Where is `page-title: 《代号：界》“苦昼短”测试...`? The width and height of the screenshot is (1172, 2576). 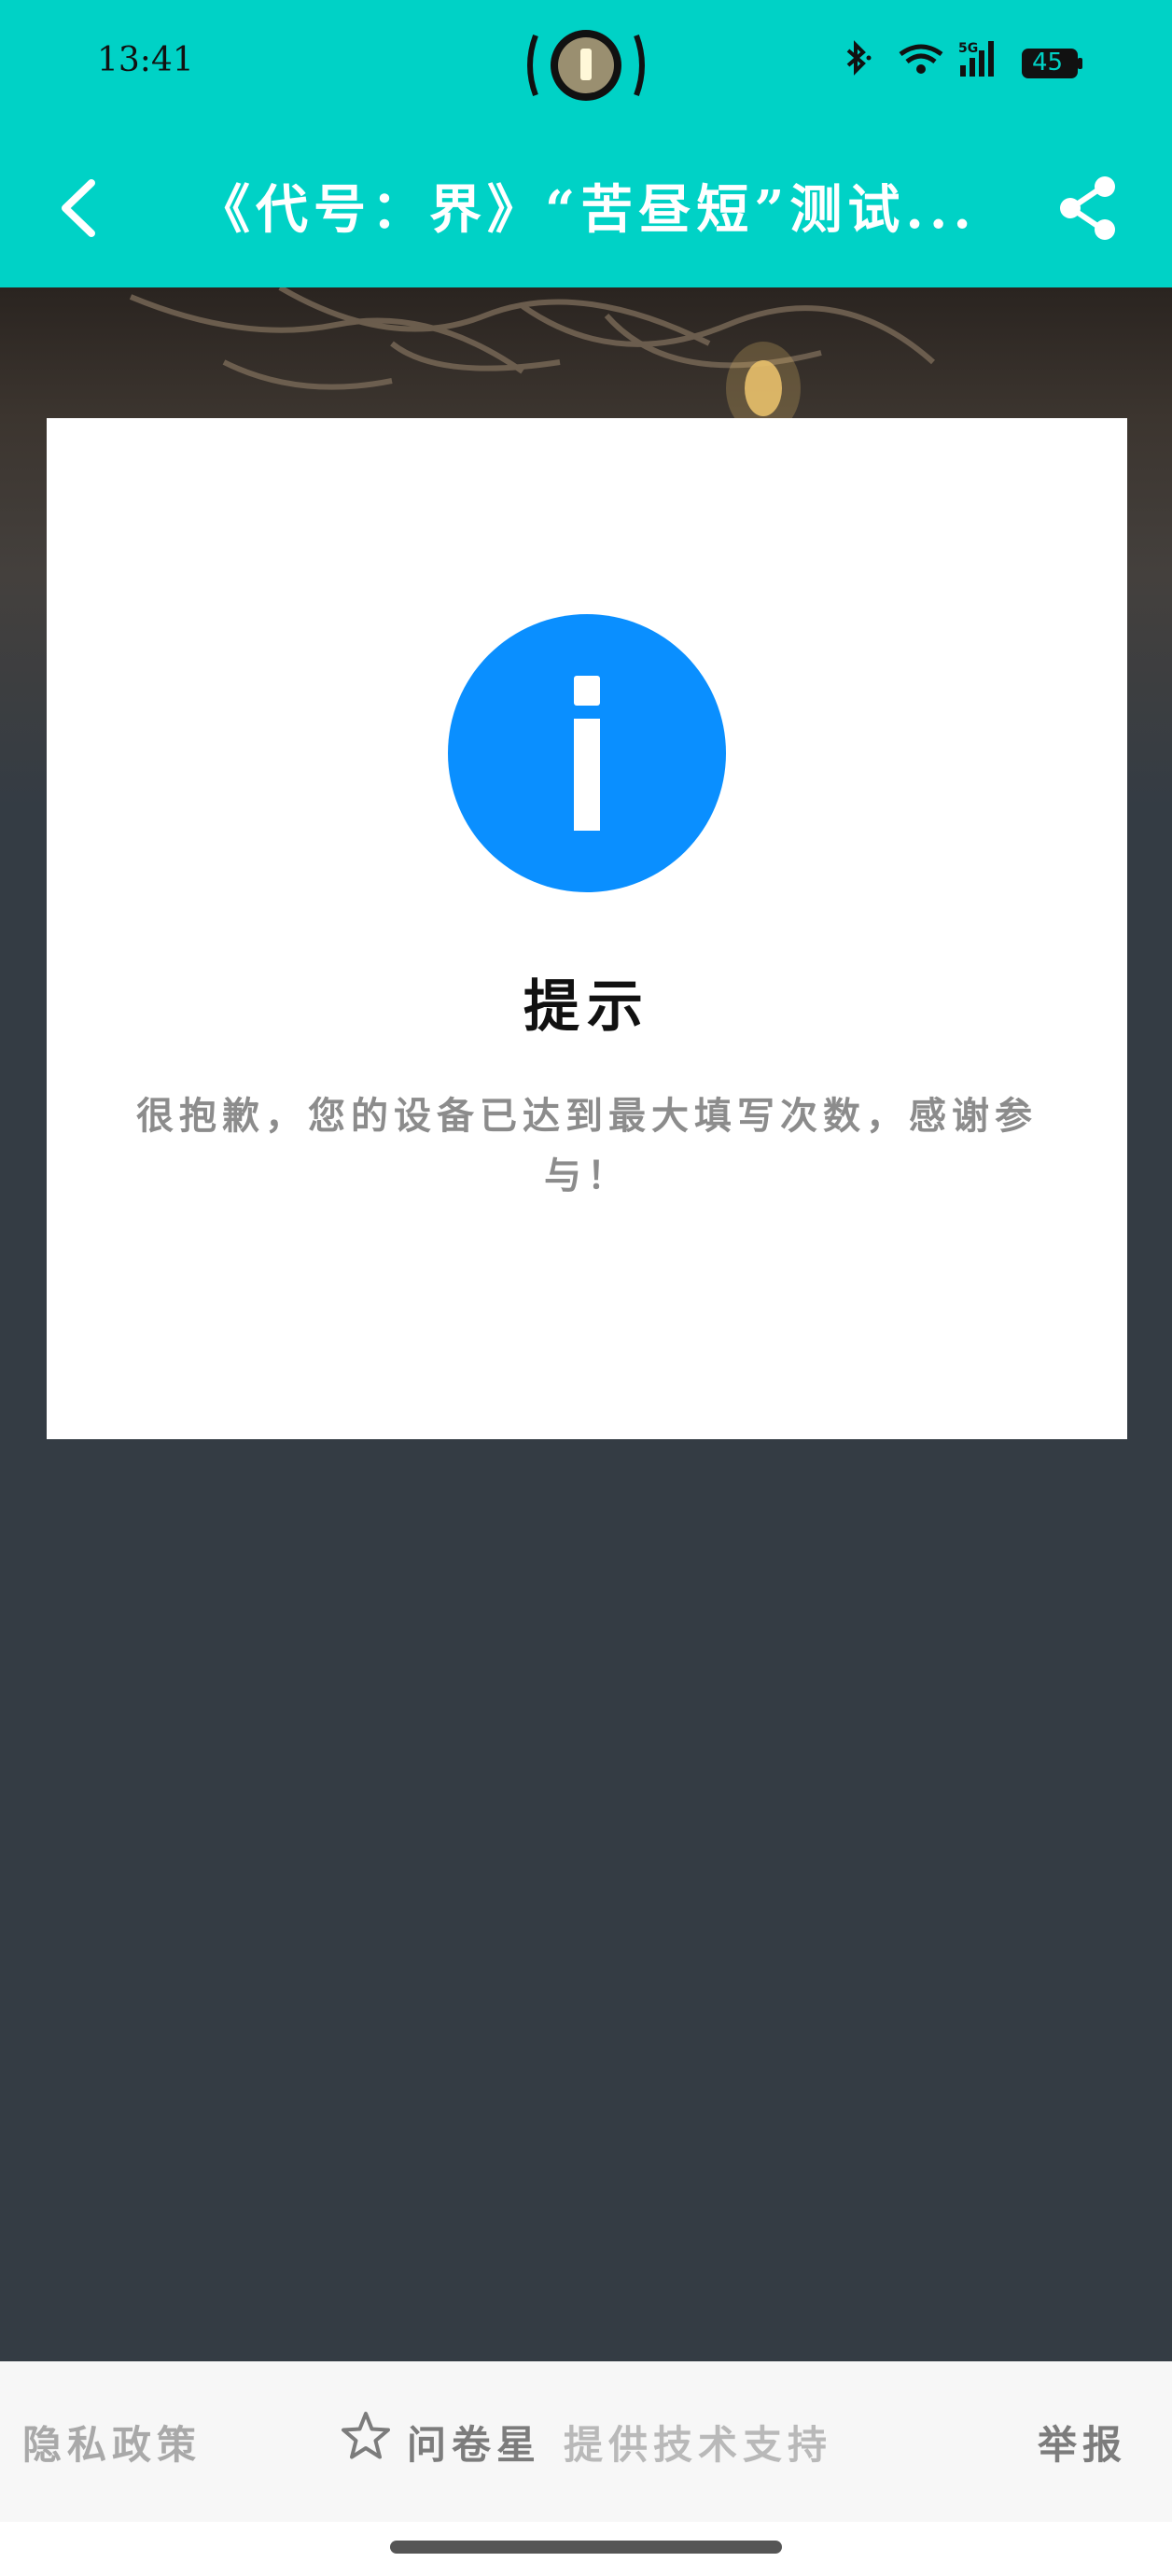
page-title: 《代号：界》“苦昼短”测试... is located at coordinates (587, 210).